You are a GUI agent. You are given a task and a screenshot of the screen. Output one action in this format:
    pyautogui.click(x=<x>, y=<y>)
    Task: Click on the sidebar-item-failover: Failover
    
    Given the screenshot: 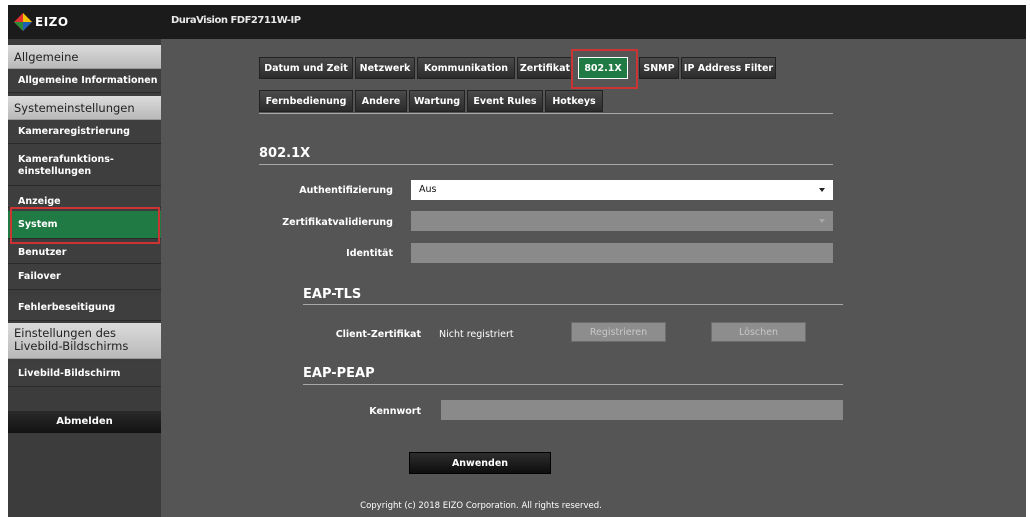 What is the action you would take?
    pyautogui.click(x=84, y=277)
    